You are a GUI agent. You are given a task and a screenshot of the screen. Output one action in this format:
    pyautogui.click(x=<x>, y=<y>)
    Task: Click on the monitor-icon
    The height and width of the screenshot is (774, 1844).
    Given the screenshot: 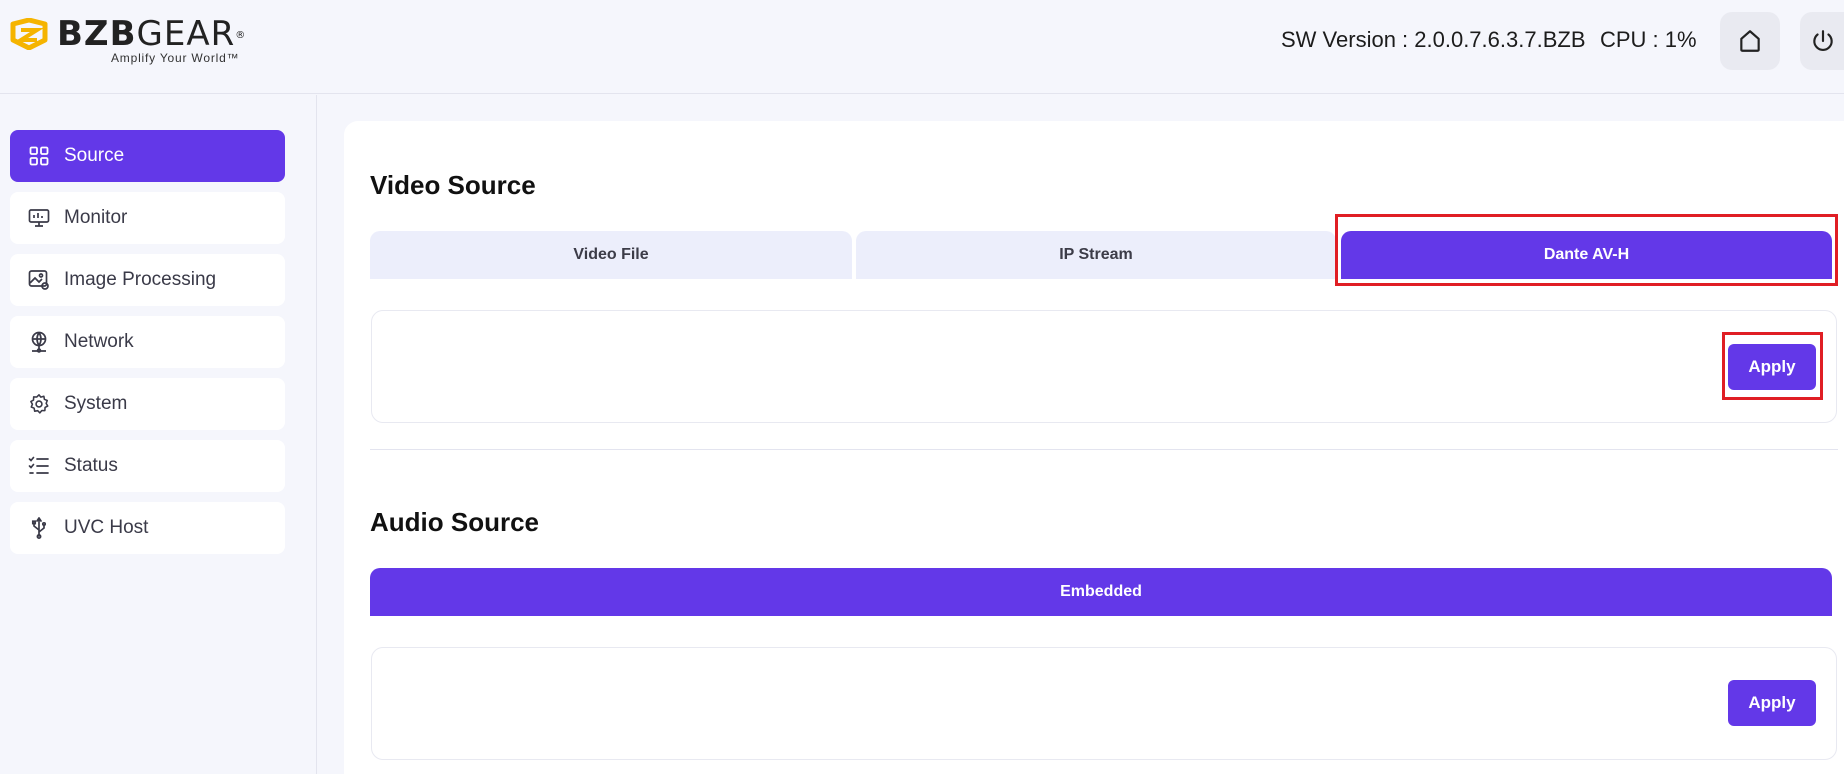 What is the action you would take?
    pyautogui.click(x=39, y=218)
    